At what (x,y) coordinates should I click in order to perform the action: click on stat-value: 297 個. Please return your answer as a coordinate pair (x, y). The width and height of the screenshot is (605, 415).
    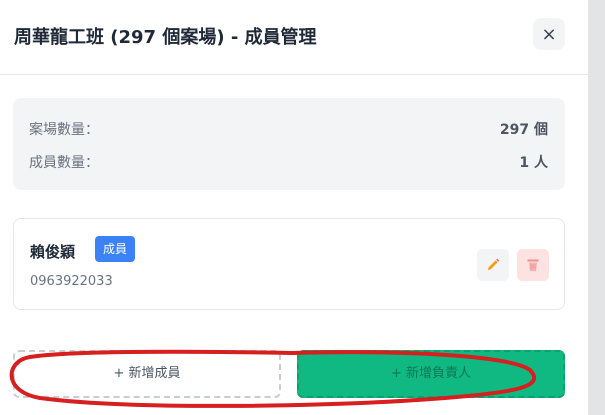
    Looking at the image, I should click on (523, 130).